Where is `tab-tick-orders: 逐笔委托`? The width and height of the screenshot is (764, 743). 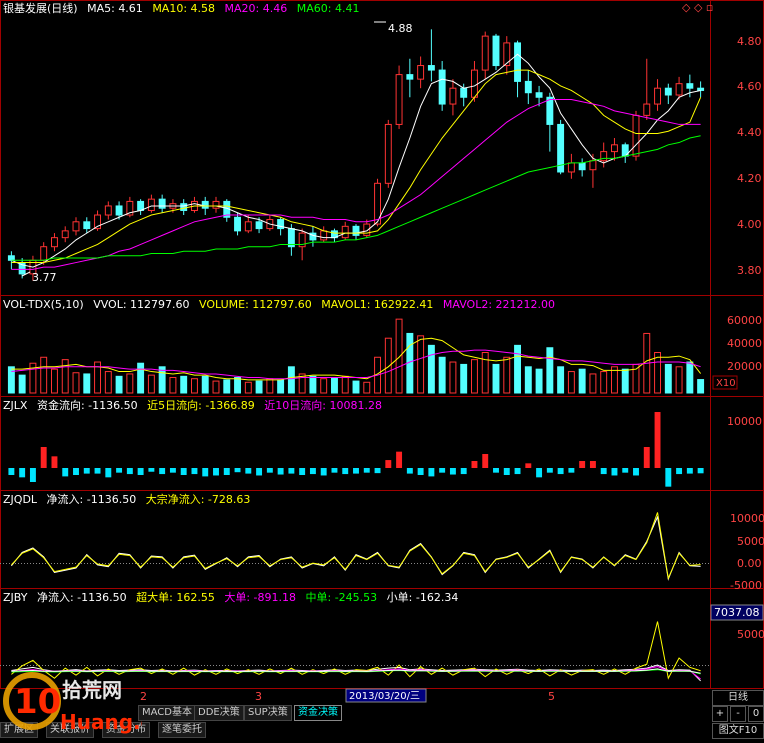 tab-tick-orders: 逐笔委托 is located at coordinates (182, 730).